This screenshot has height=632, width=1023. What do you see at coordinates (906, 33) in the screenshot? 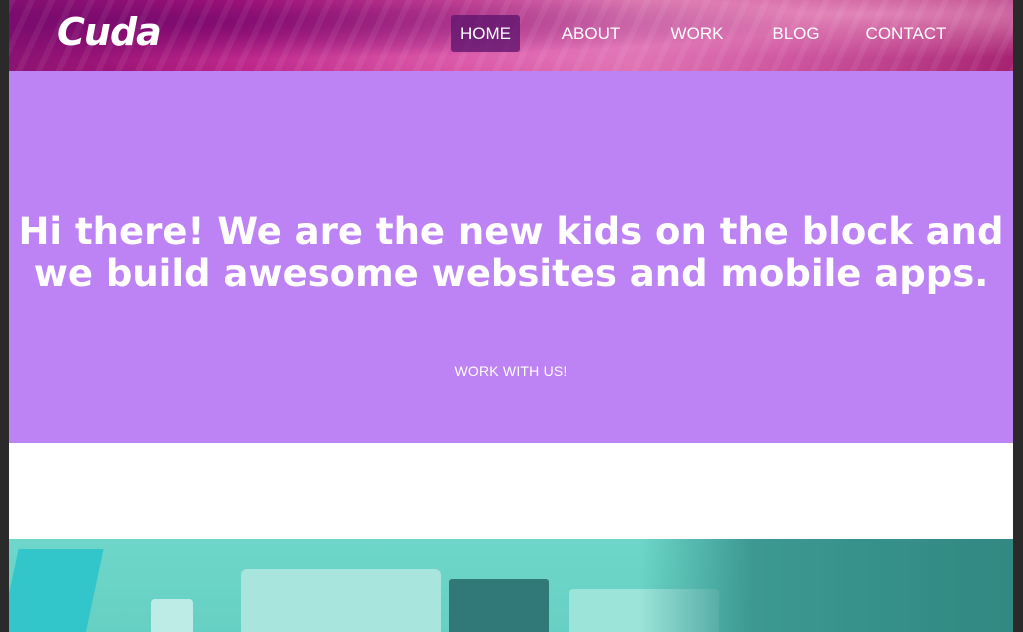
I see `nav-contact: CONTACT` at bounding box center [906, 33].